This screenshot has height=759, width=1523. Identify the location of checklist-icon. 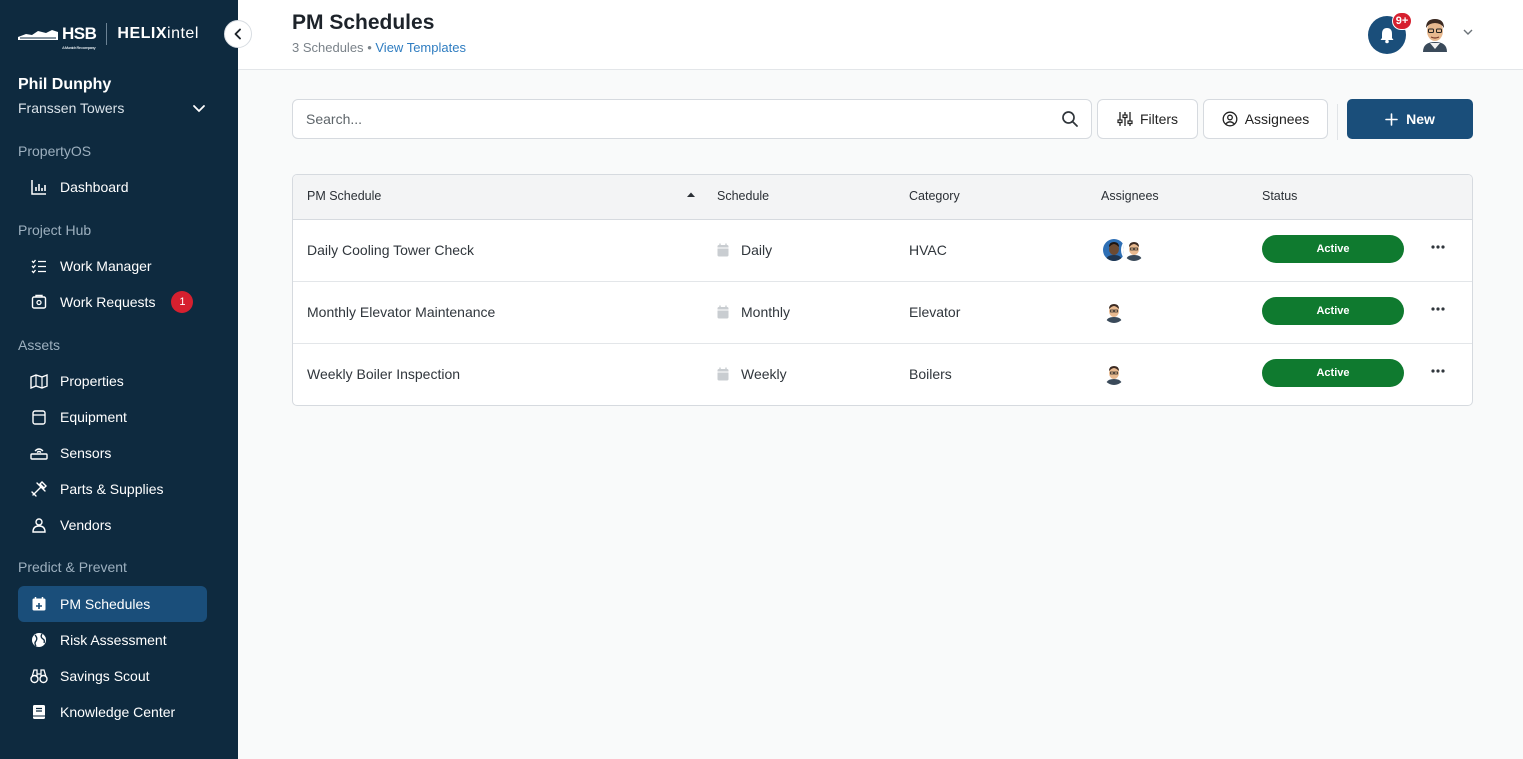
(39, 266).